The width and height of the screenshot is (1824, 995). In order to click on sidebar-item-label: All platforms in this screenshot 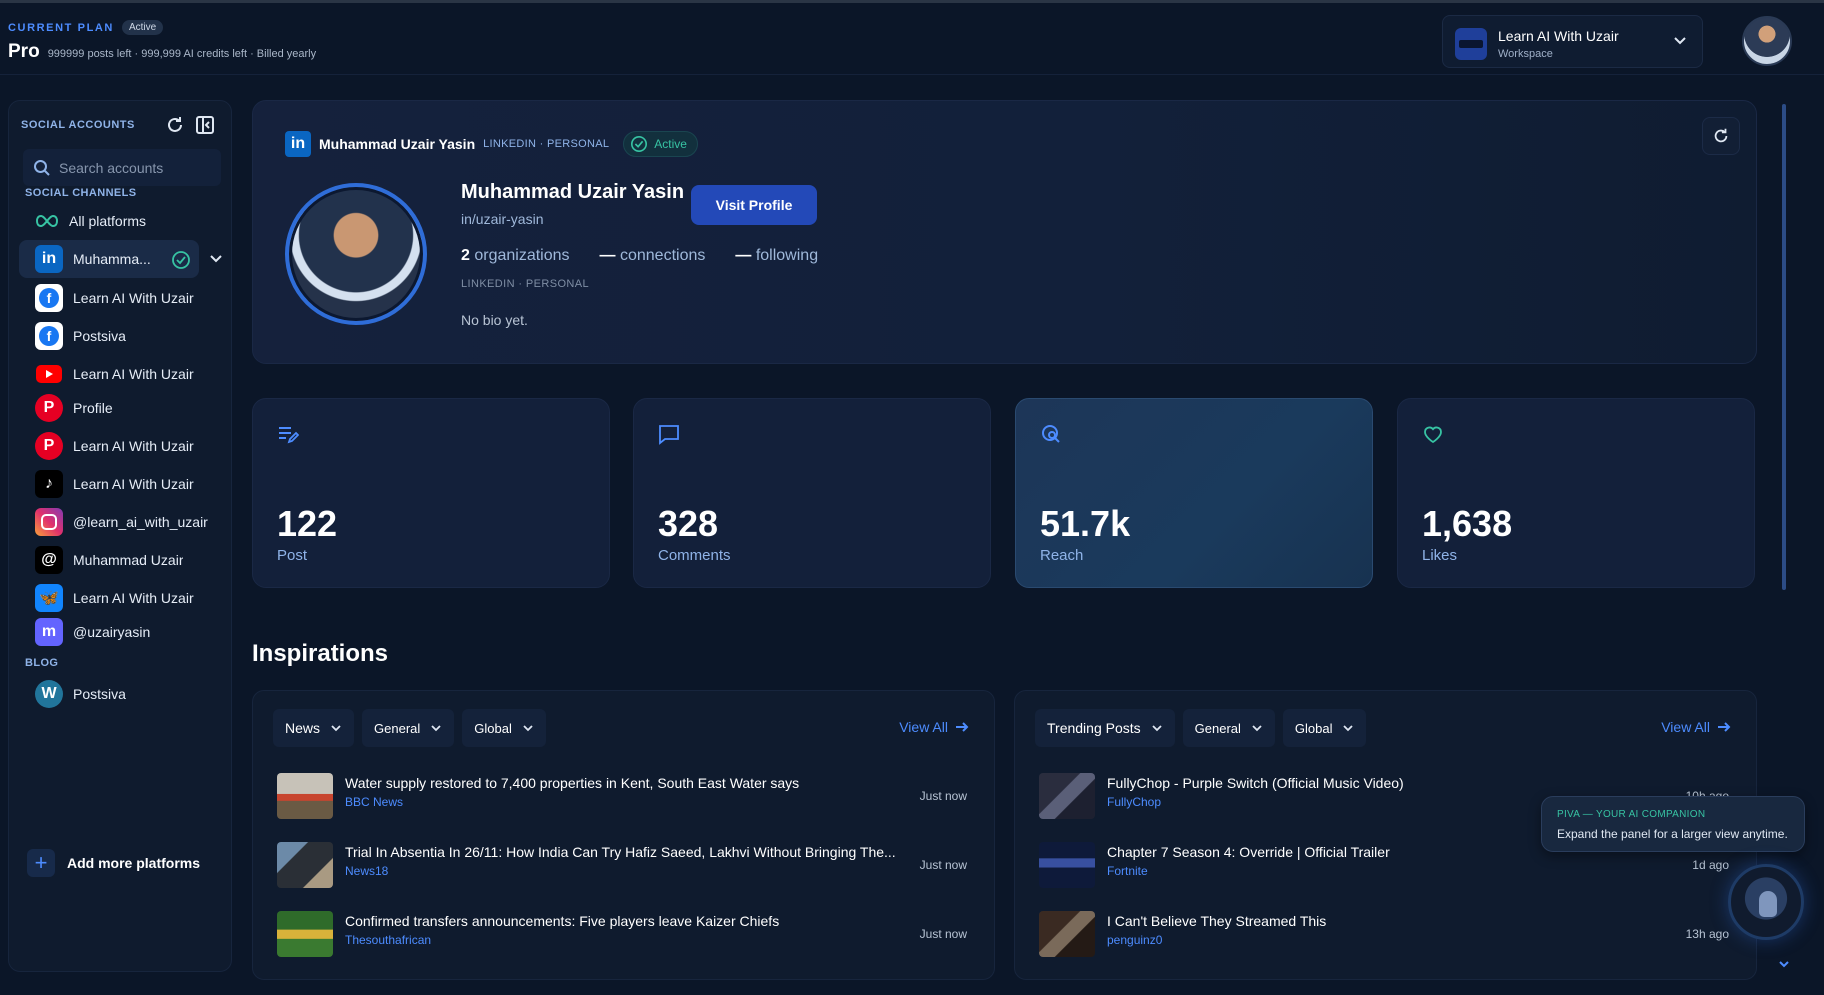, I will do `click(108, 221)`.